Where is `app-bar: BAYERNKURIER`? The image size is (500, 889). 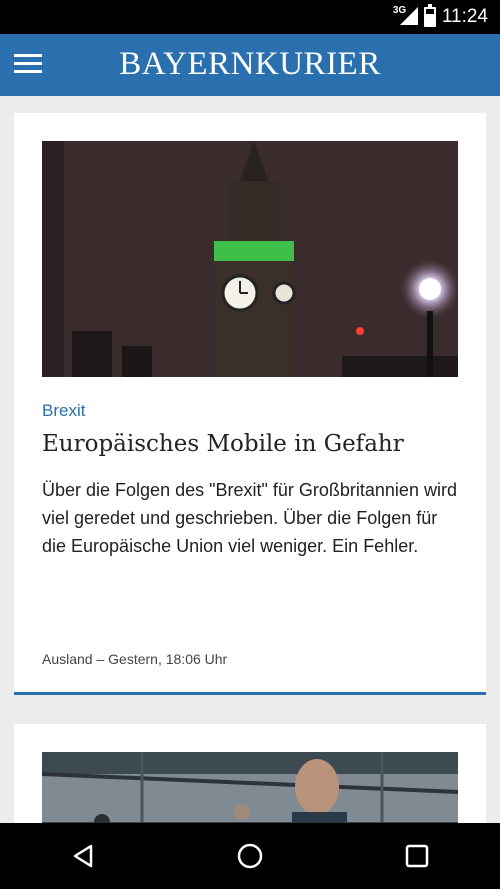
app-bar: BAYERNKURIER is located at coordinates (250, 65).